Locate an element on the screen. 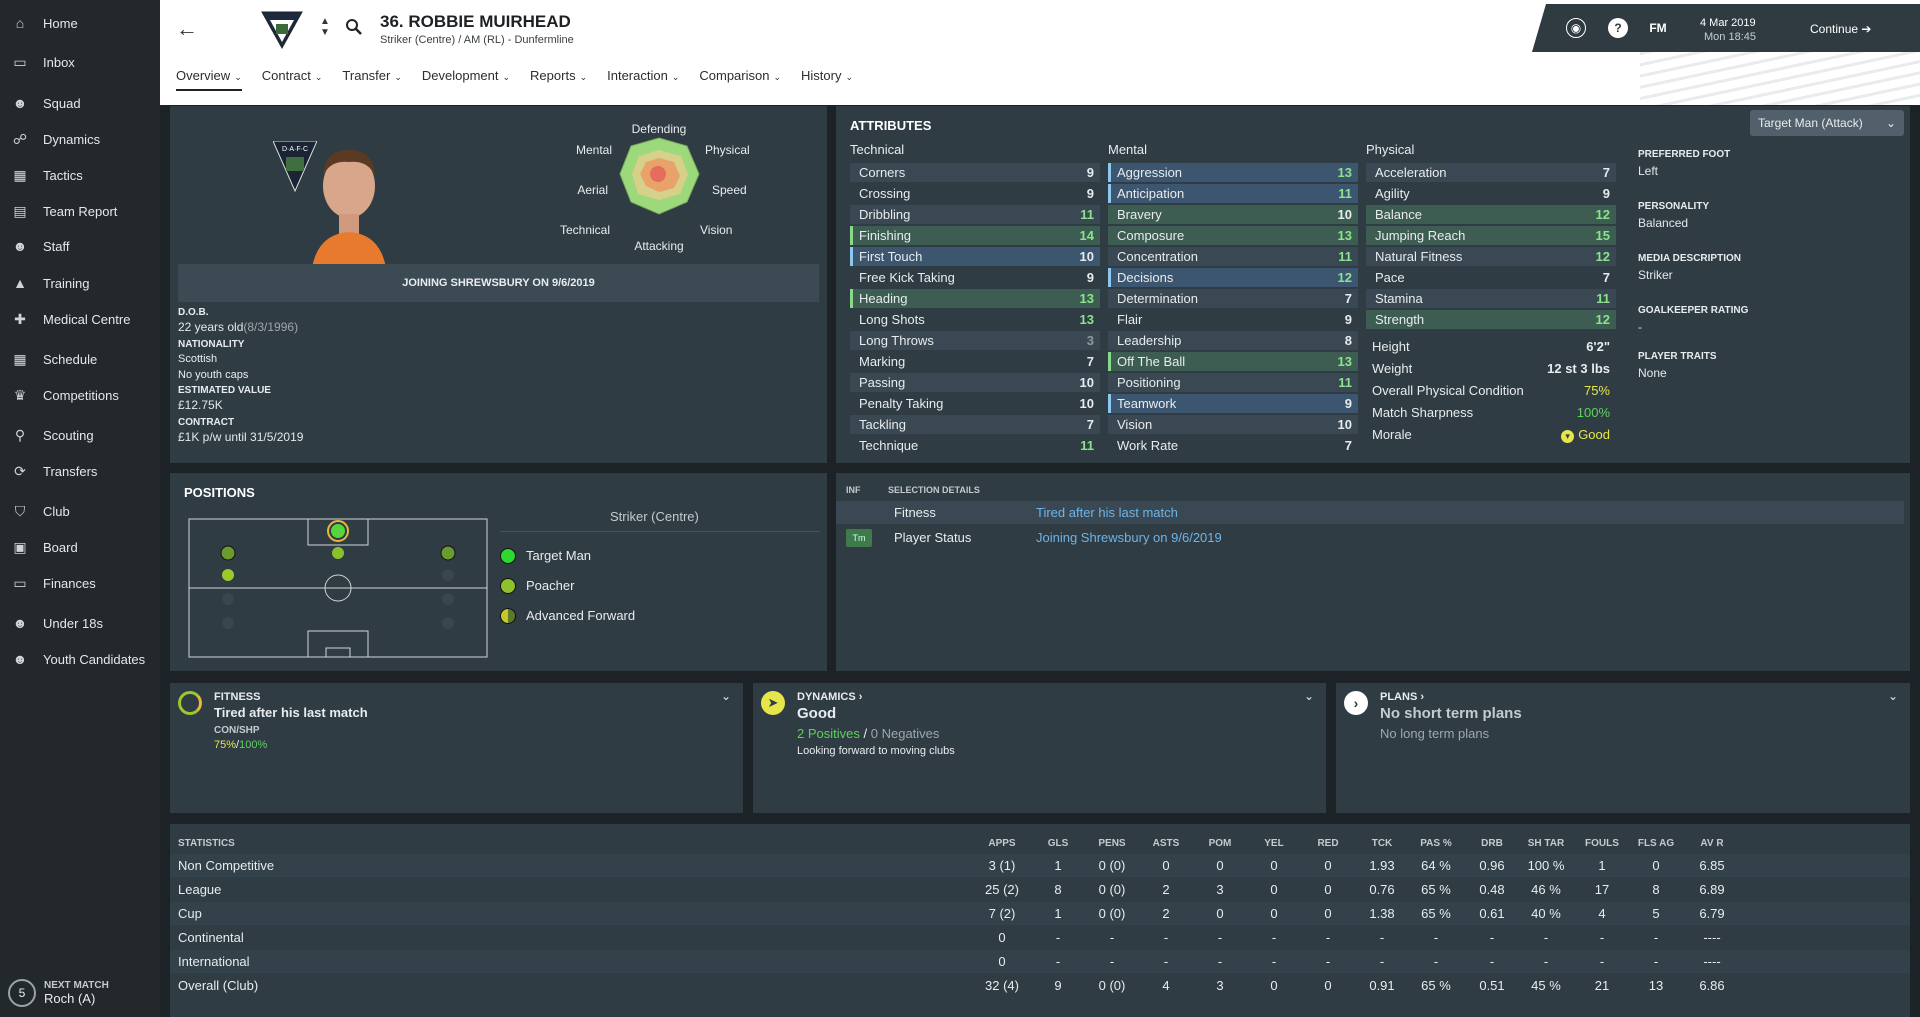 Image resolution: width=1920 pixels, height=1017 pixels. stat-col-header: PAS % is located at coordinates (1436, 843).